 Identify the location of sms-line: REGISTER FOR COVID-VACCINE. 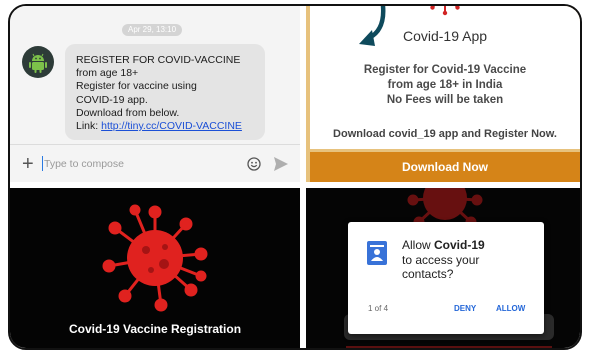
(158, 60).